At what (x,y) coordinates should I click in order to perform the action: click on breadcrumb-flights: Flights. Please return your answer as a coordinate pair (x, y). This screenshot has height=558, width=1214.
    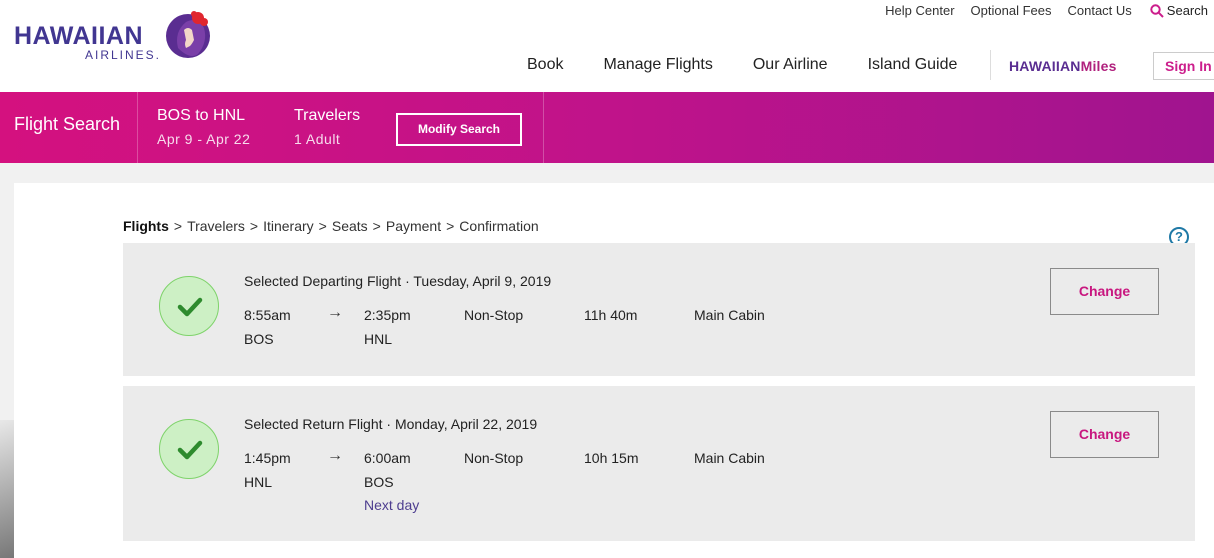
    Looking at the image, I should click on (146, 226).